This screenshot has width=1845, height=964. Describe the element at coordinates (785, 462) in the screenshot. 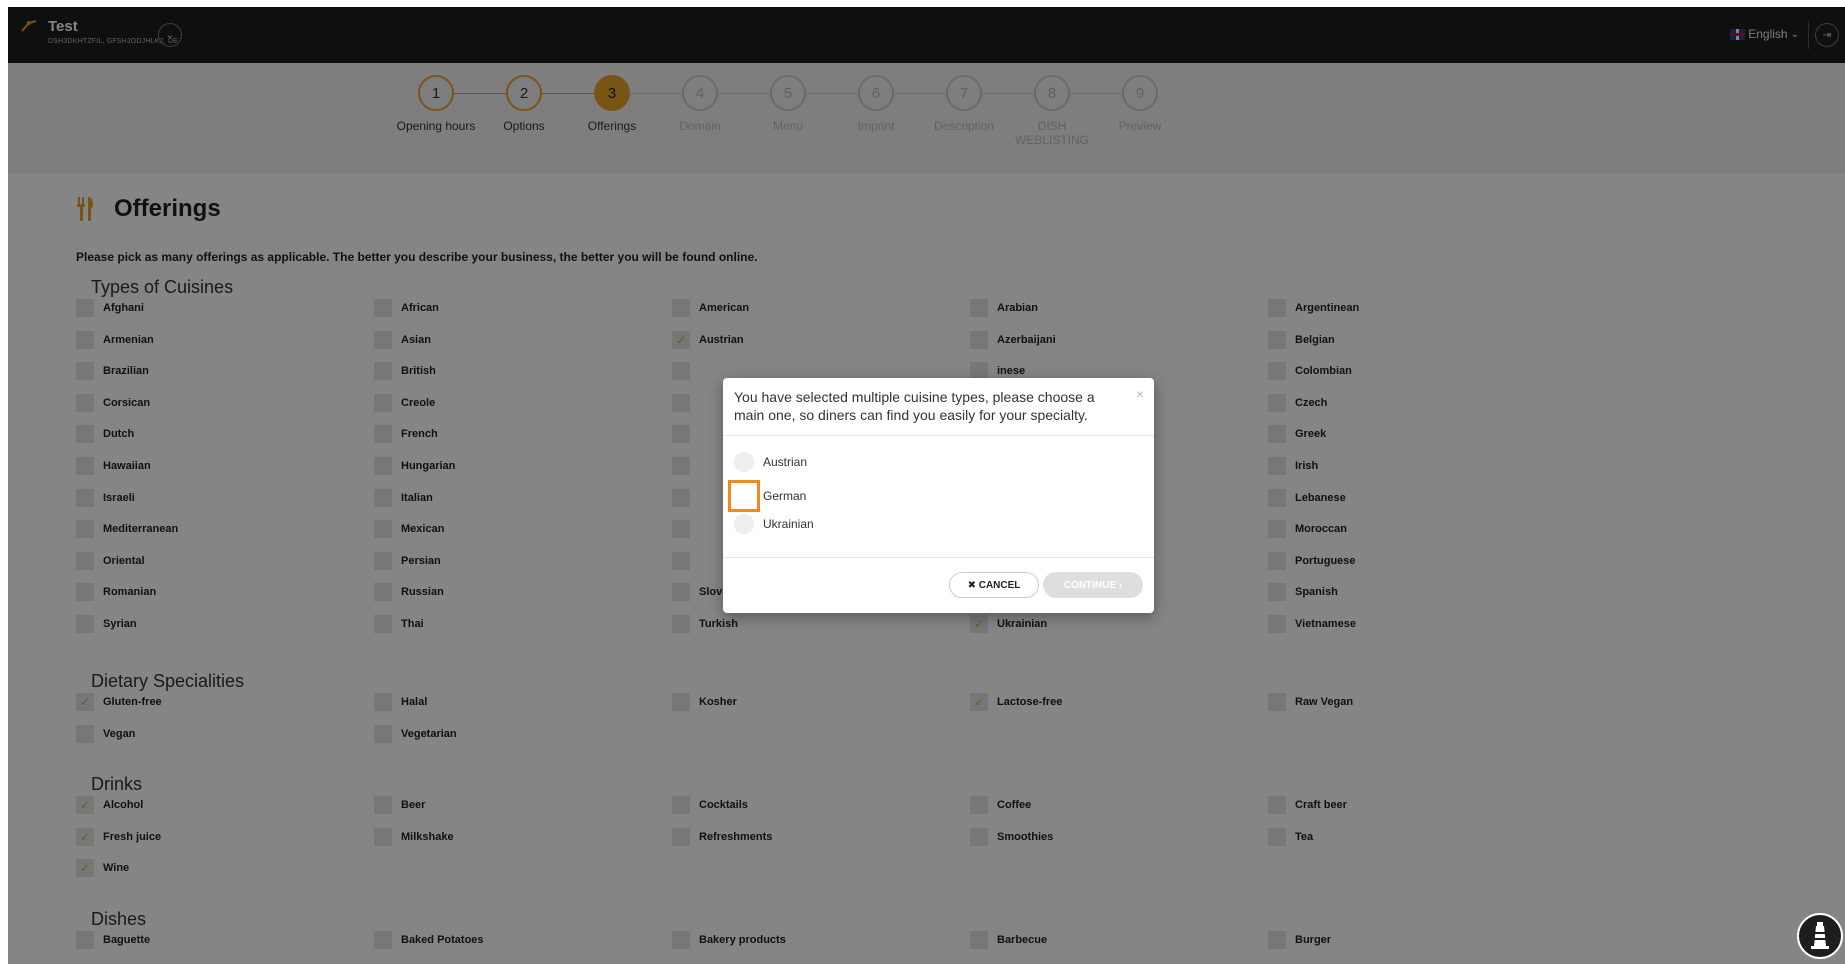

I see `radio-label: Austrian` at that location.